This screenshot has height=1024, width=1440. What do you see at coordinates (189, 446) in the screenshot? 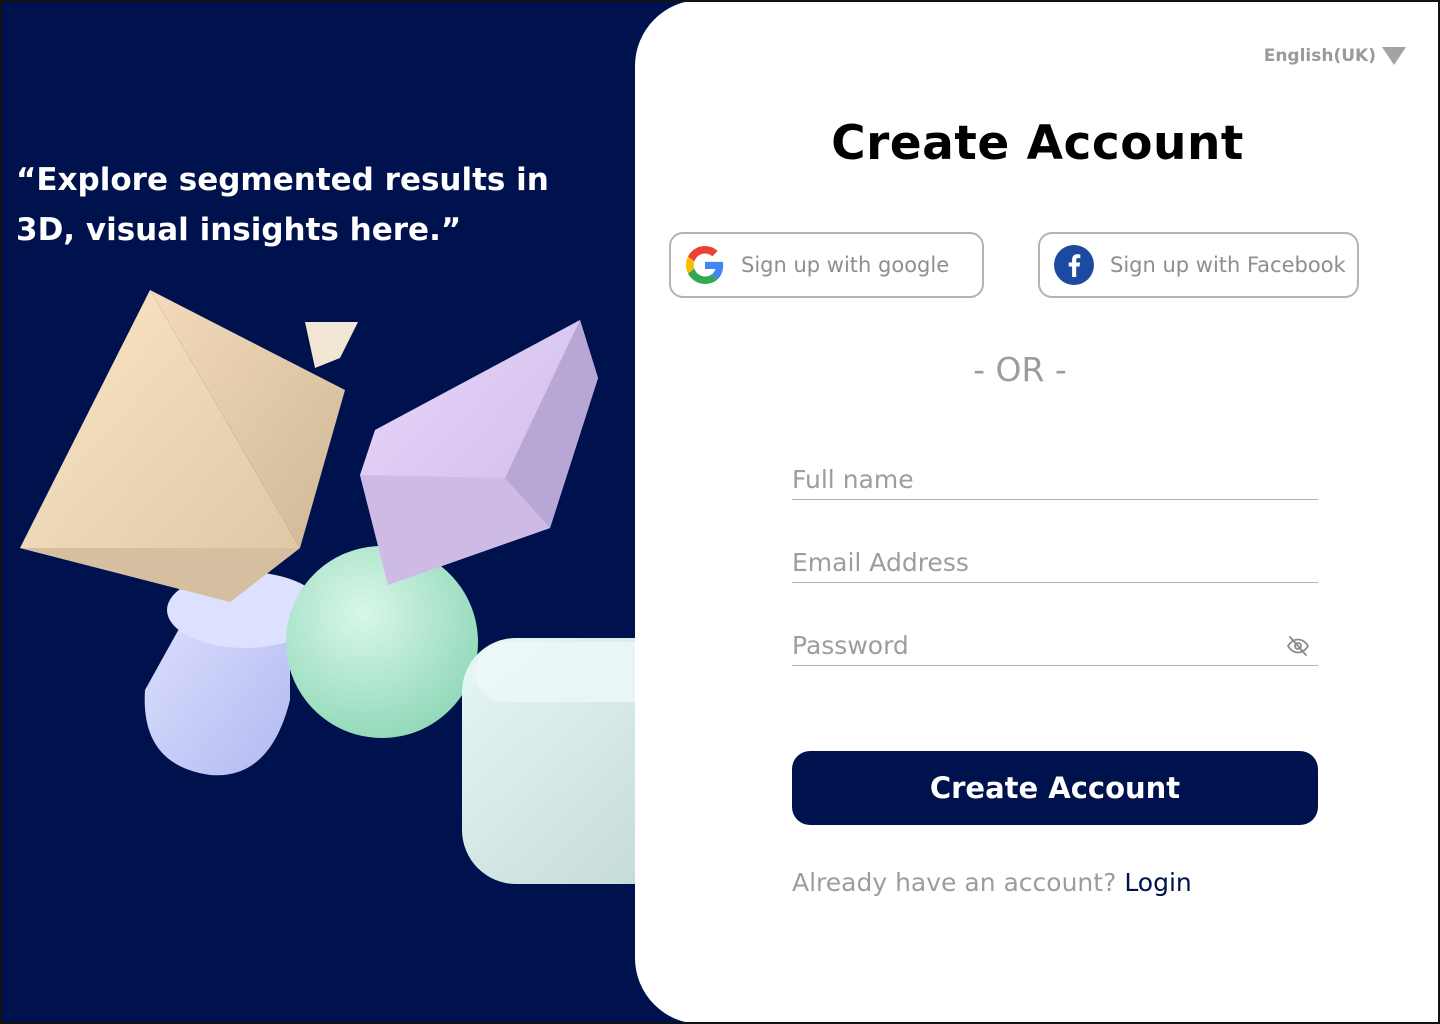
I see `octahedron-shape` at bounding box center [189, 446].